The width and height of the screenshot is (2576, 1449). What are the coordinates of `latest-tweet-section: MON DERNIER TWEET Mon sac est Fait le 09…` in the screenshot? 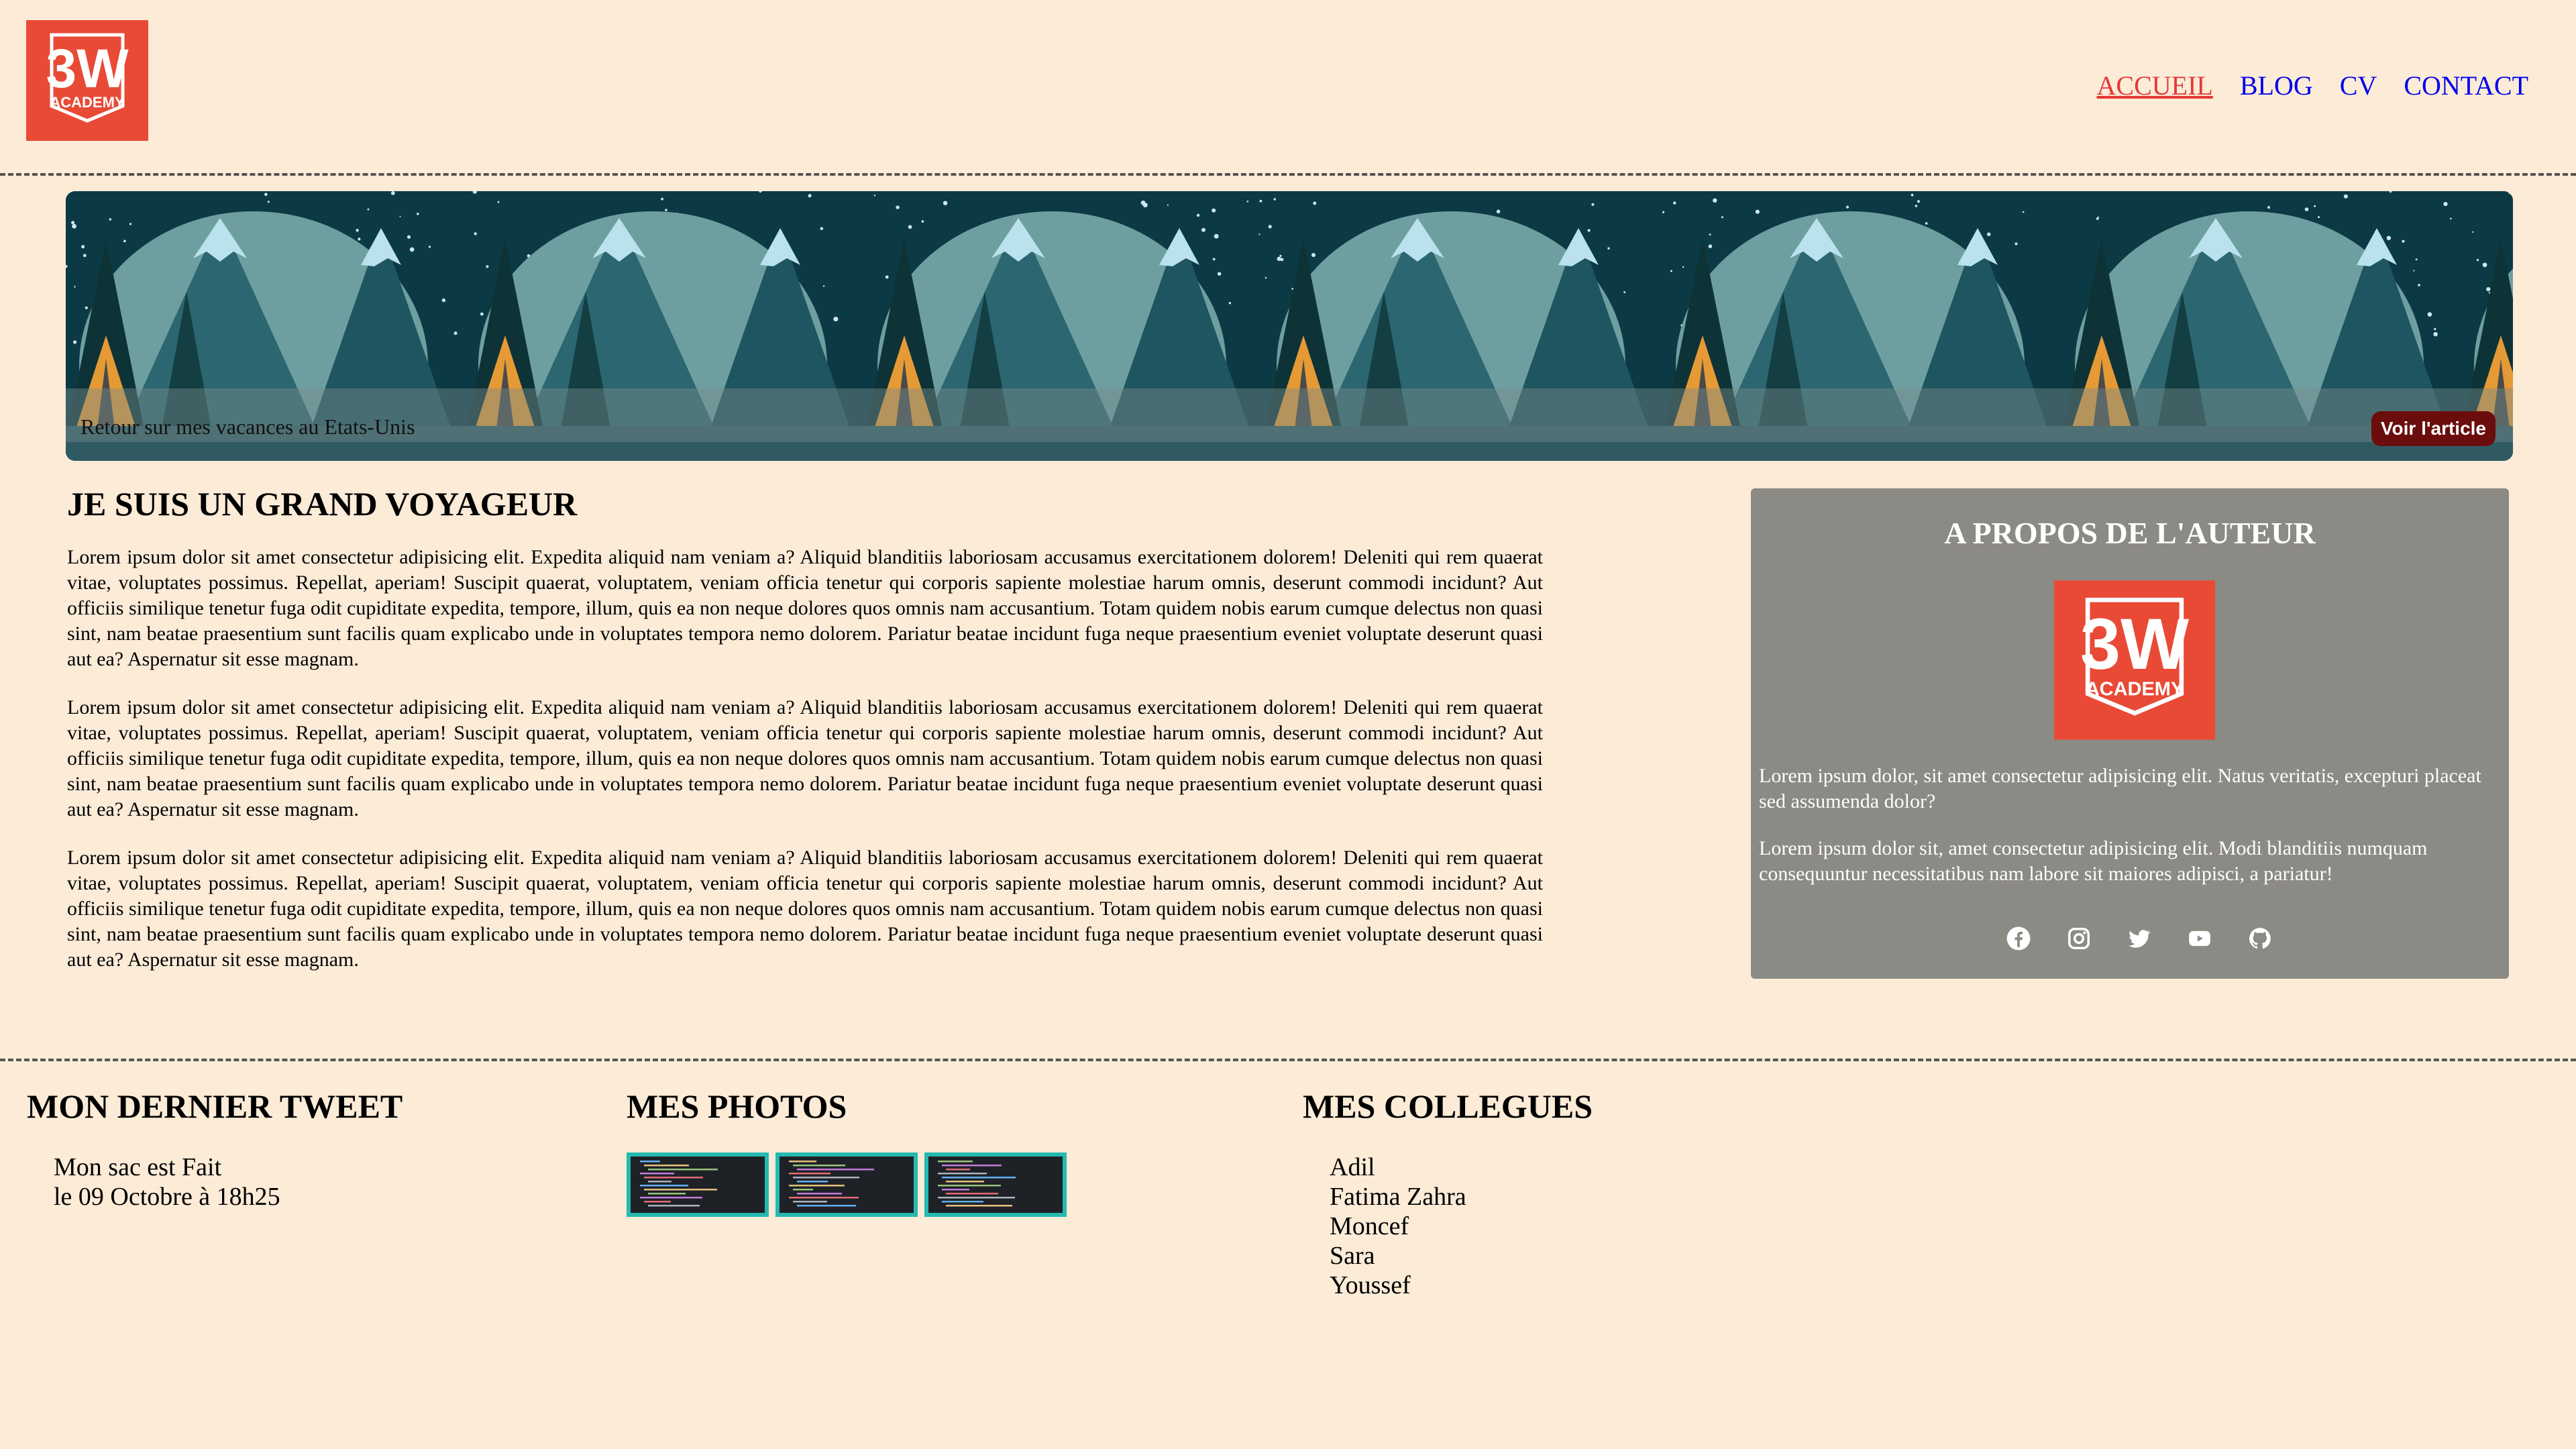 It's located at (214, 1149).